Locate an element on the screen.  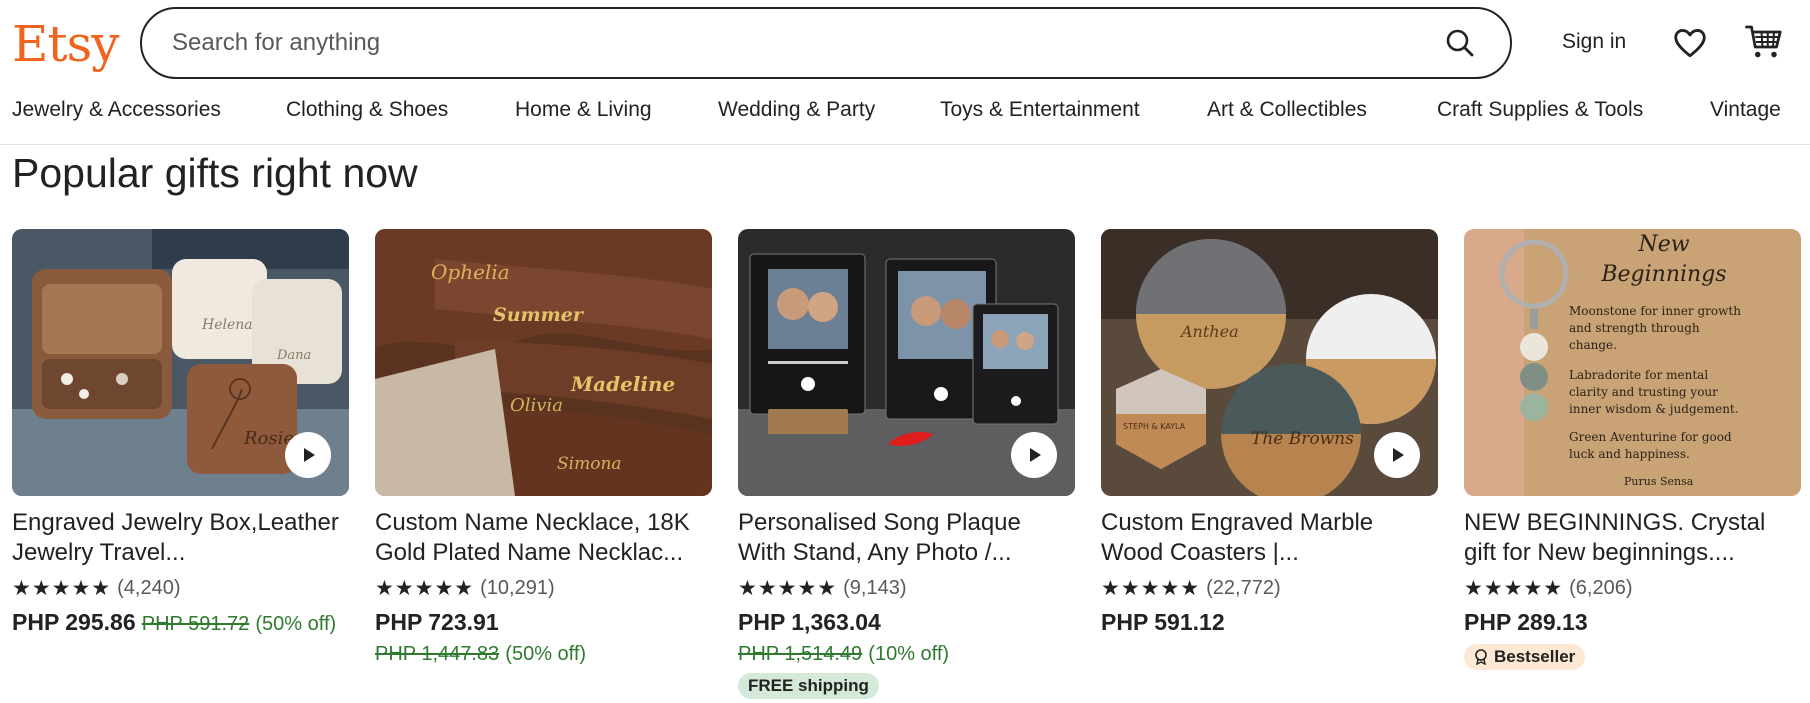
cart-icon is located at coordinates (1763, 41).